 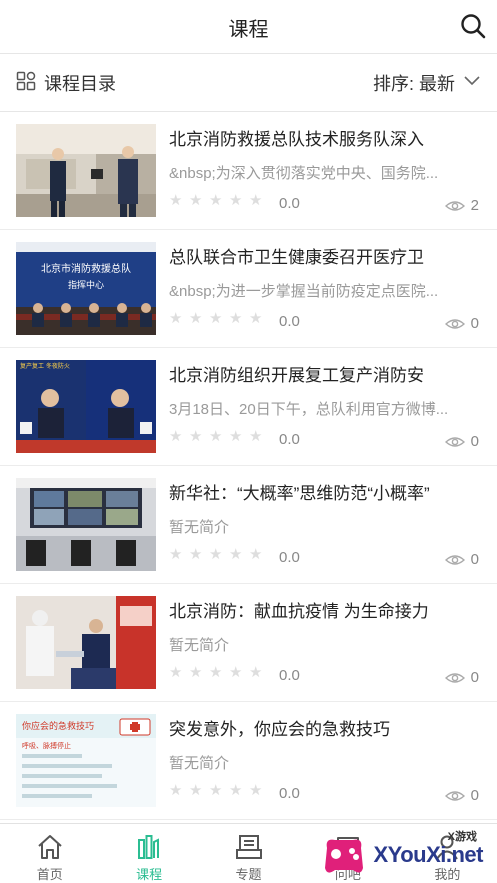 I want to click on course-title: 北京消防组织开展复工复产消防安, so click(x=296, y=375).